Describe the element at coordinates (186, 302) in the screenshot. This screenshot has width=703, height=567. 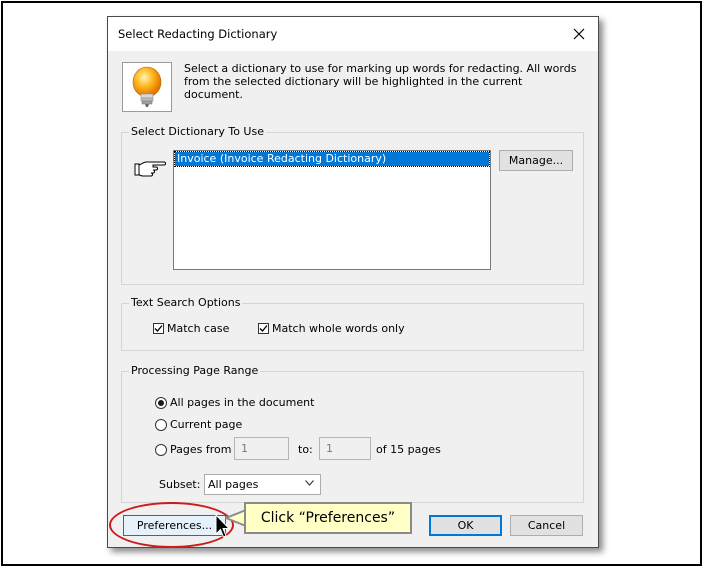
I see `text-search-options-label: Text Search Options` at that location.